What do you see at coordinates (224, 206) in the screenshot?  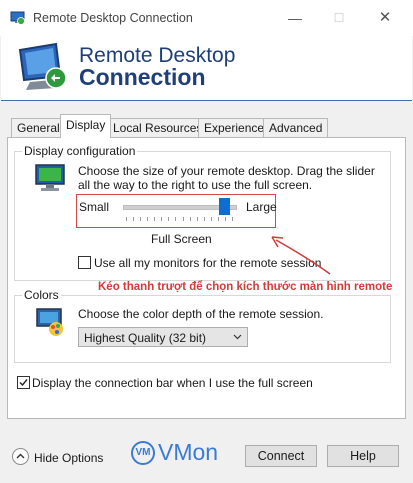 I see `display-size-slider-thumb` at bounding box center [224, 206].